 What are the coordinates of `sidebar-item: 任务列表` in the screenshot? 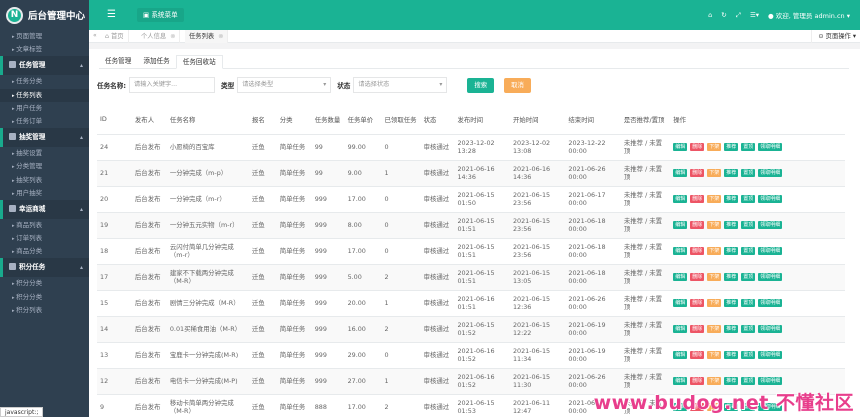 It's located at (44, 95).